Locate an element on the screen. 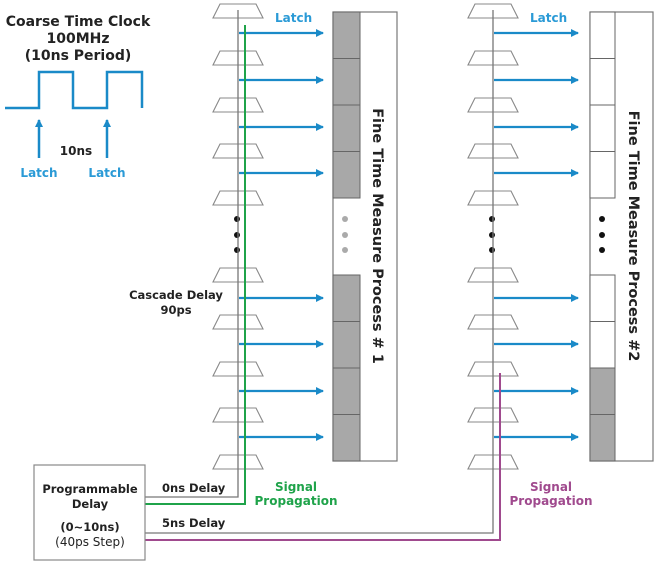 Image resolution: width=657 pixels, height=565 pixels. green-signal-label-1: Signal is located at coordinates (296, 487).